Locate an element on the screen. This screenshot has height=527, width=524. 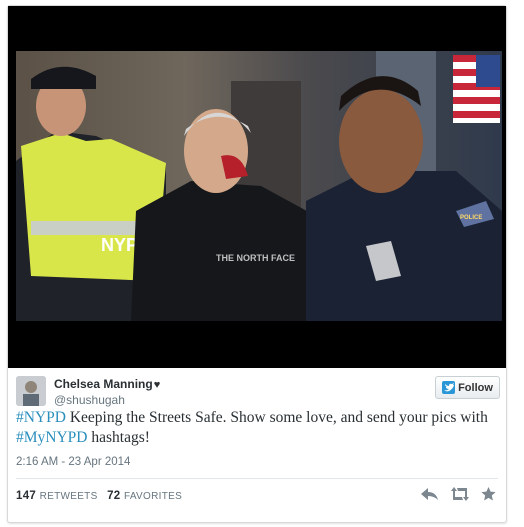
avatar is located at coordinates (31, 391).